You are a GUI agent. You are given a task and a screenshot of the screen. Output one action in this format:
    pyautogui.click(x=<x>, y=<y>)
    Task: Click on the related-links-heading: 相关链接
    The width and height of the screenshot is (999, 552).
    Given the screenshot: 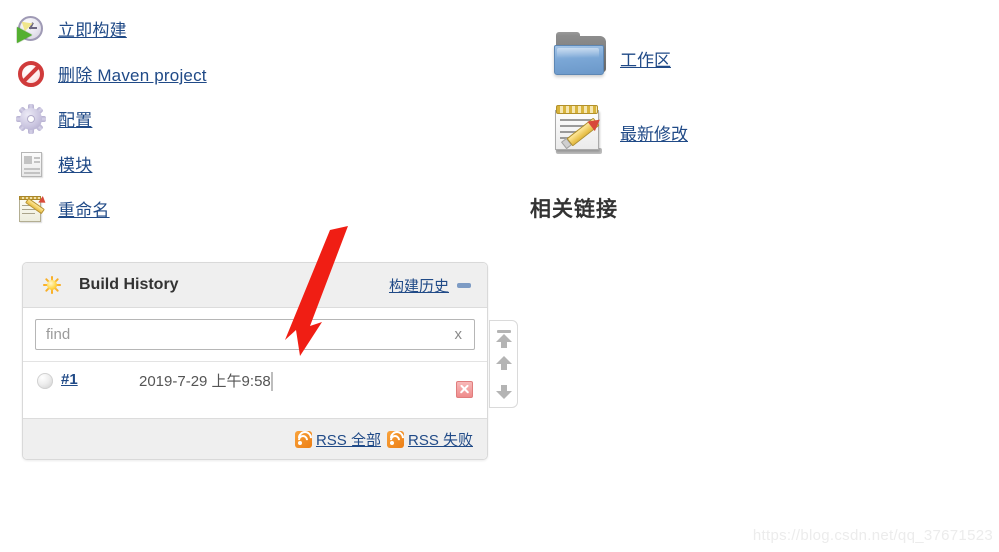 What is the action you would take?
    pyautogui.click(x=574, y=209)
    